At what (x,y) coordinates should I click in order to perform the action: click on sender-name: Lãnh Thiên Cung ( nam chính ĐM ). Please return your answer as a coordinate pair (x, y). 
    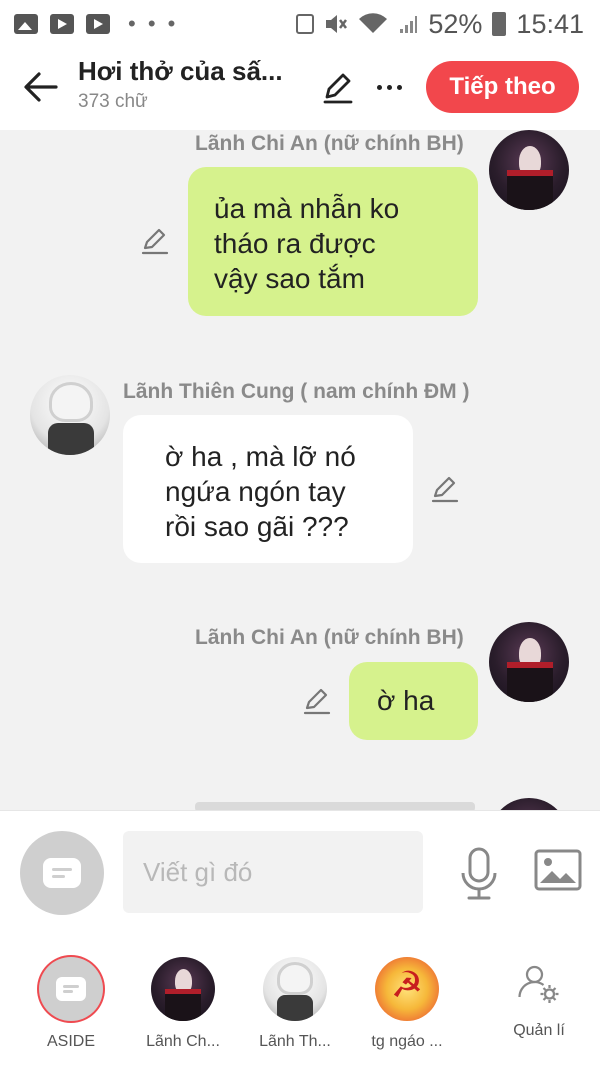
    Looking at the image, I should click on (296, 391).